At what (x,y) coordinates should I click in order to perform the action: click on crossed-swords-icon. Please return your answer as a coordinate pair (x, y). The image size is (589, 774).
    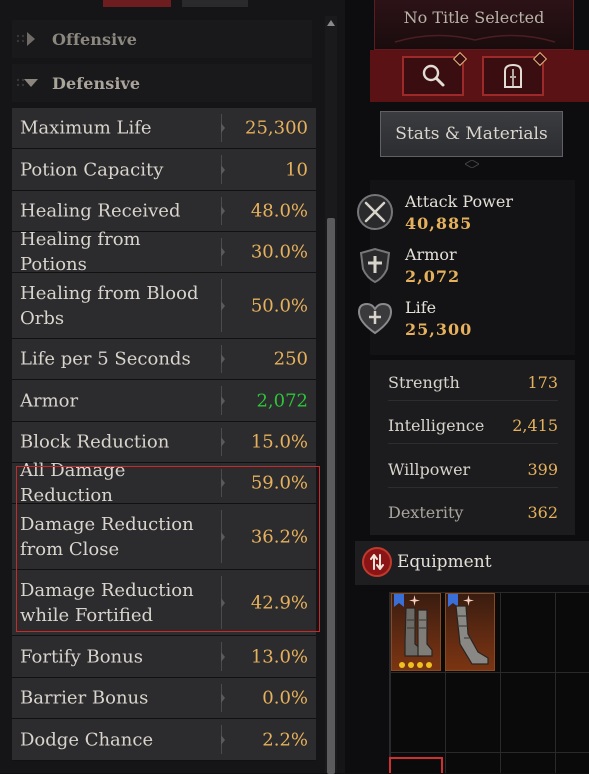
    Looking at the image, I should click on (375, 212).